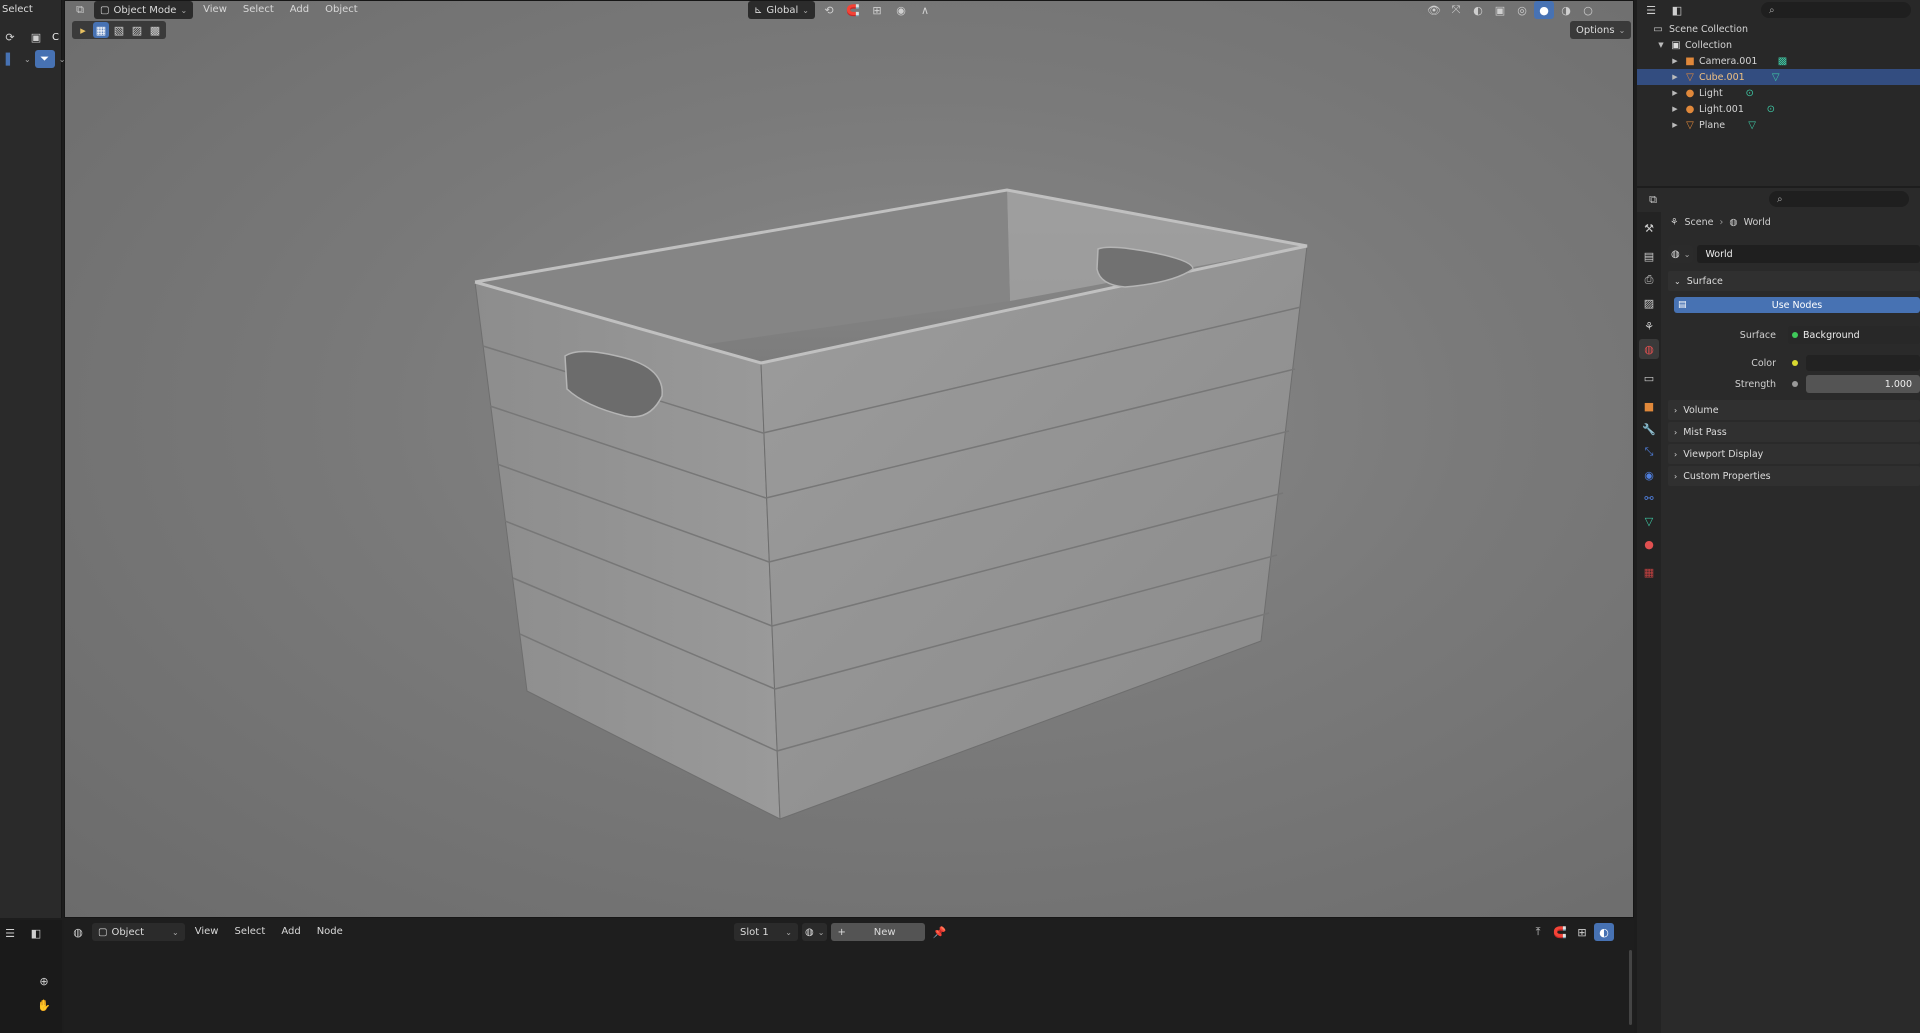 The height and width of the screenshot is (1033, 1920). I want to click on menu-node: Node, so click(330, 932).